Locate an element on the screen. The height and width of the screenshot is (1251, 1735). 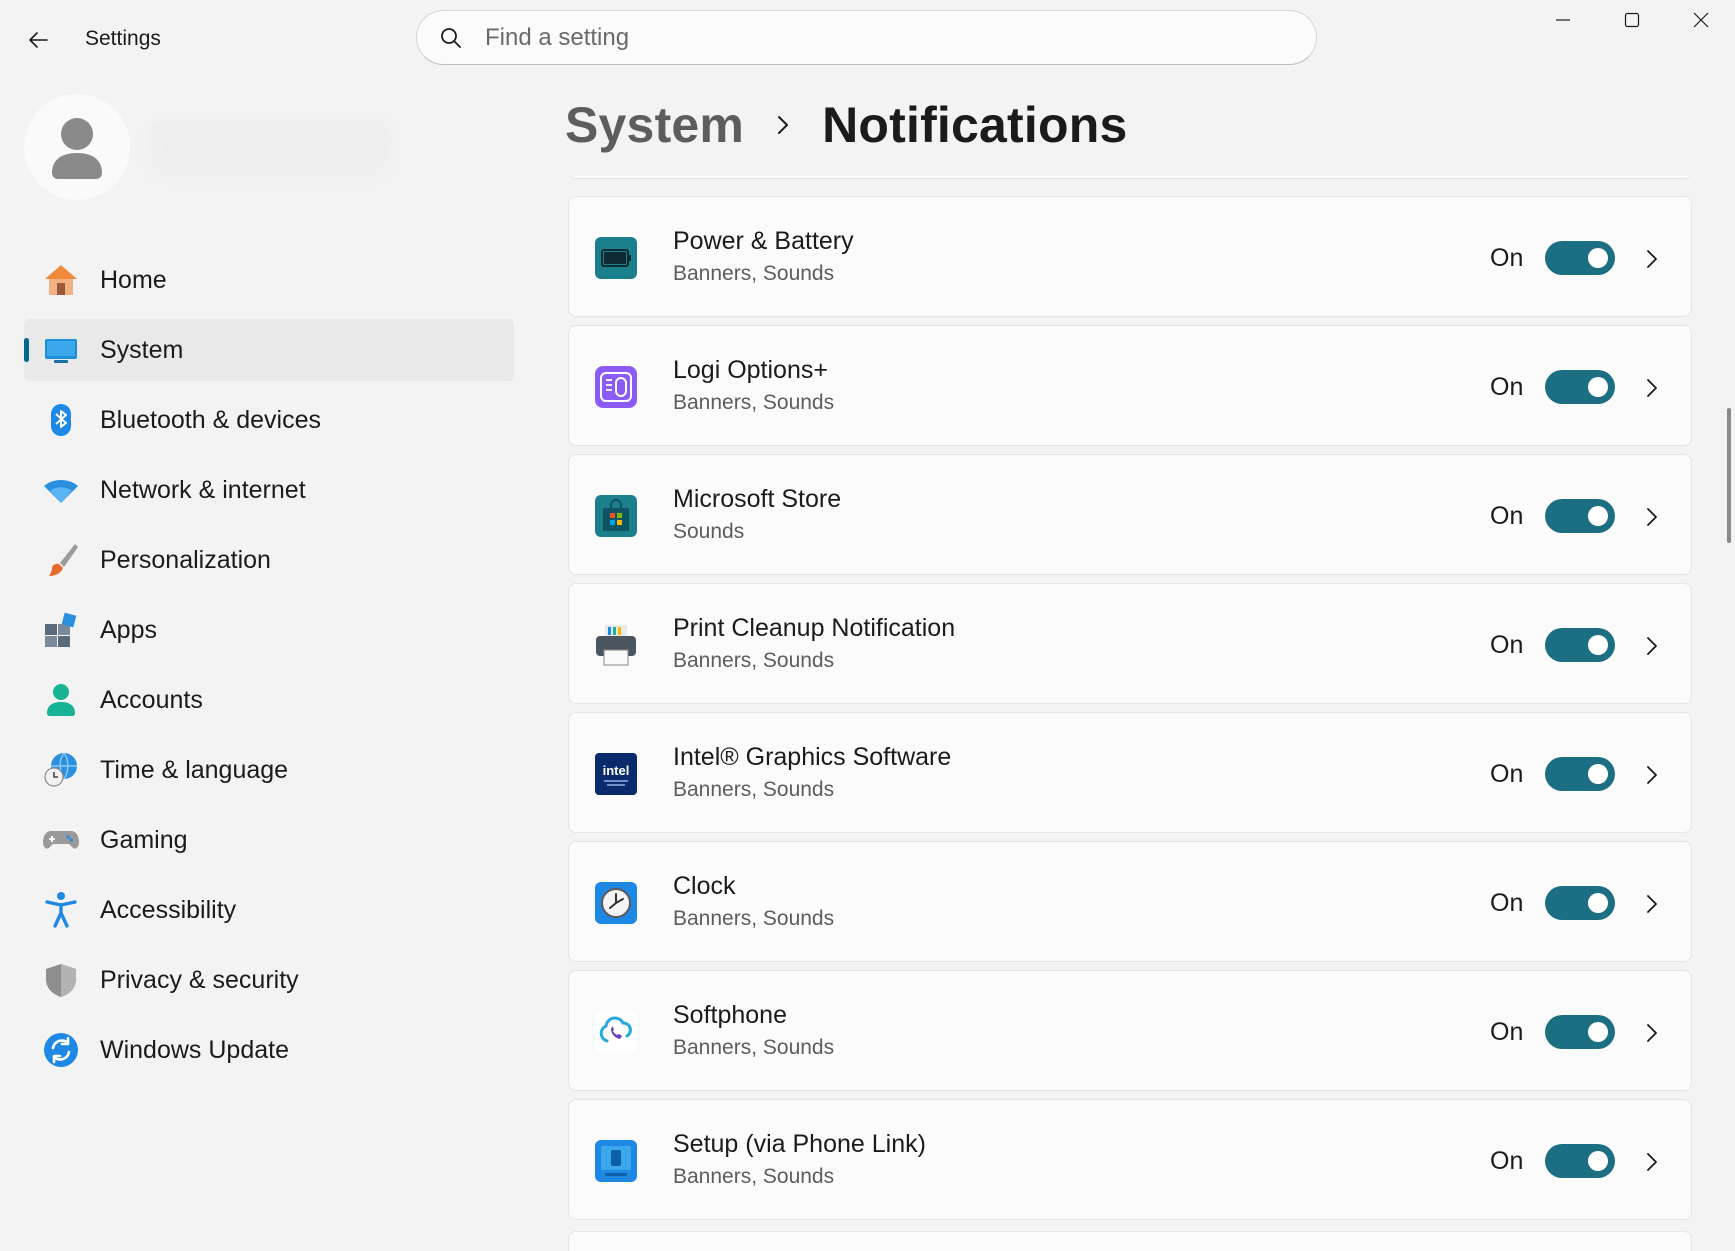
sidebar-item-label: System is located at coordinates (142, 349).